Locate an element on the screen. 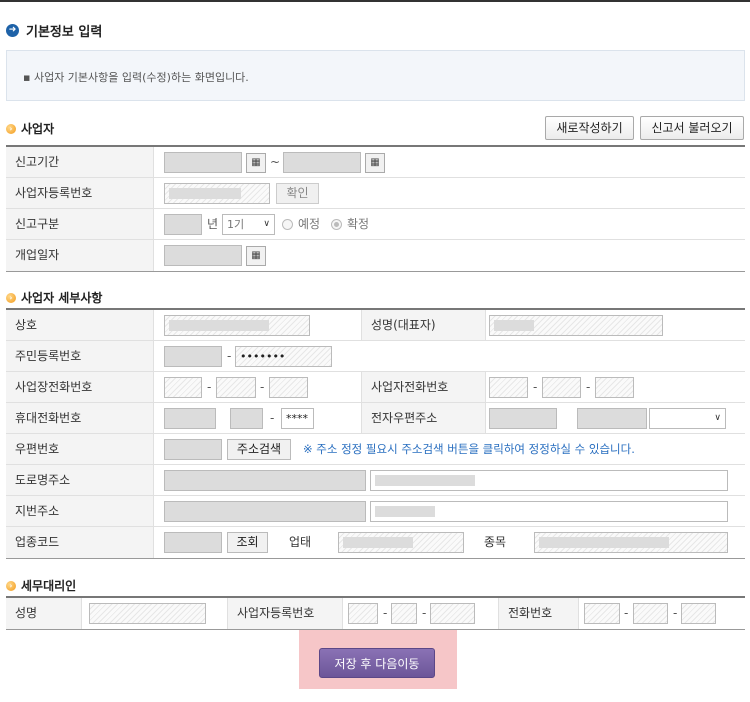 This screenshot has height=702, width=750. label-report-type: 신고구분 is located at coordinates (80, 224).